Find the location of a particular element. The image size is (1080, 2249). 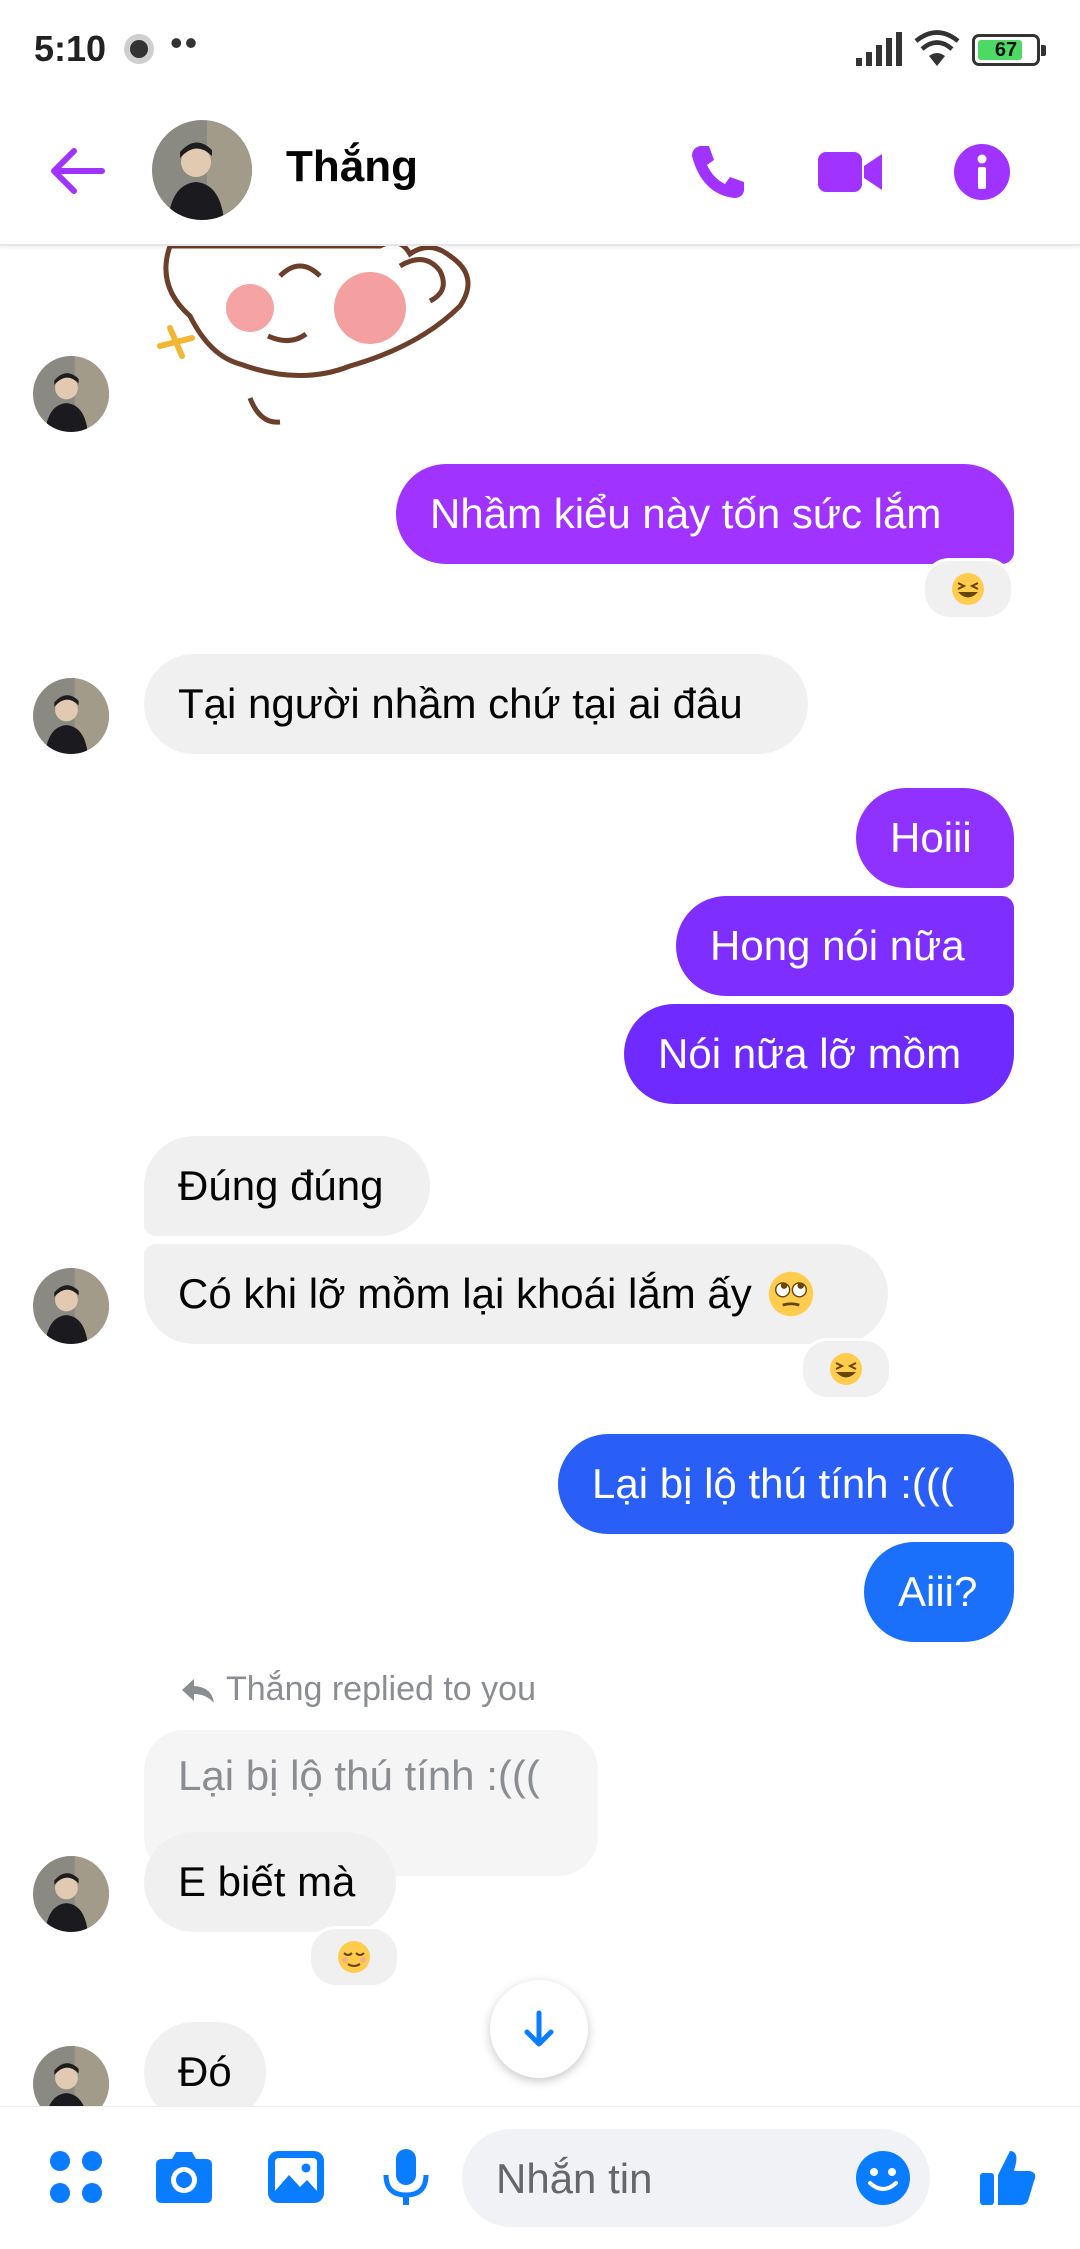

scroll-to-bottom-button is located at coordinates (539, 2029).